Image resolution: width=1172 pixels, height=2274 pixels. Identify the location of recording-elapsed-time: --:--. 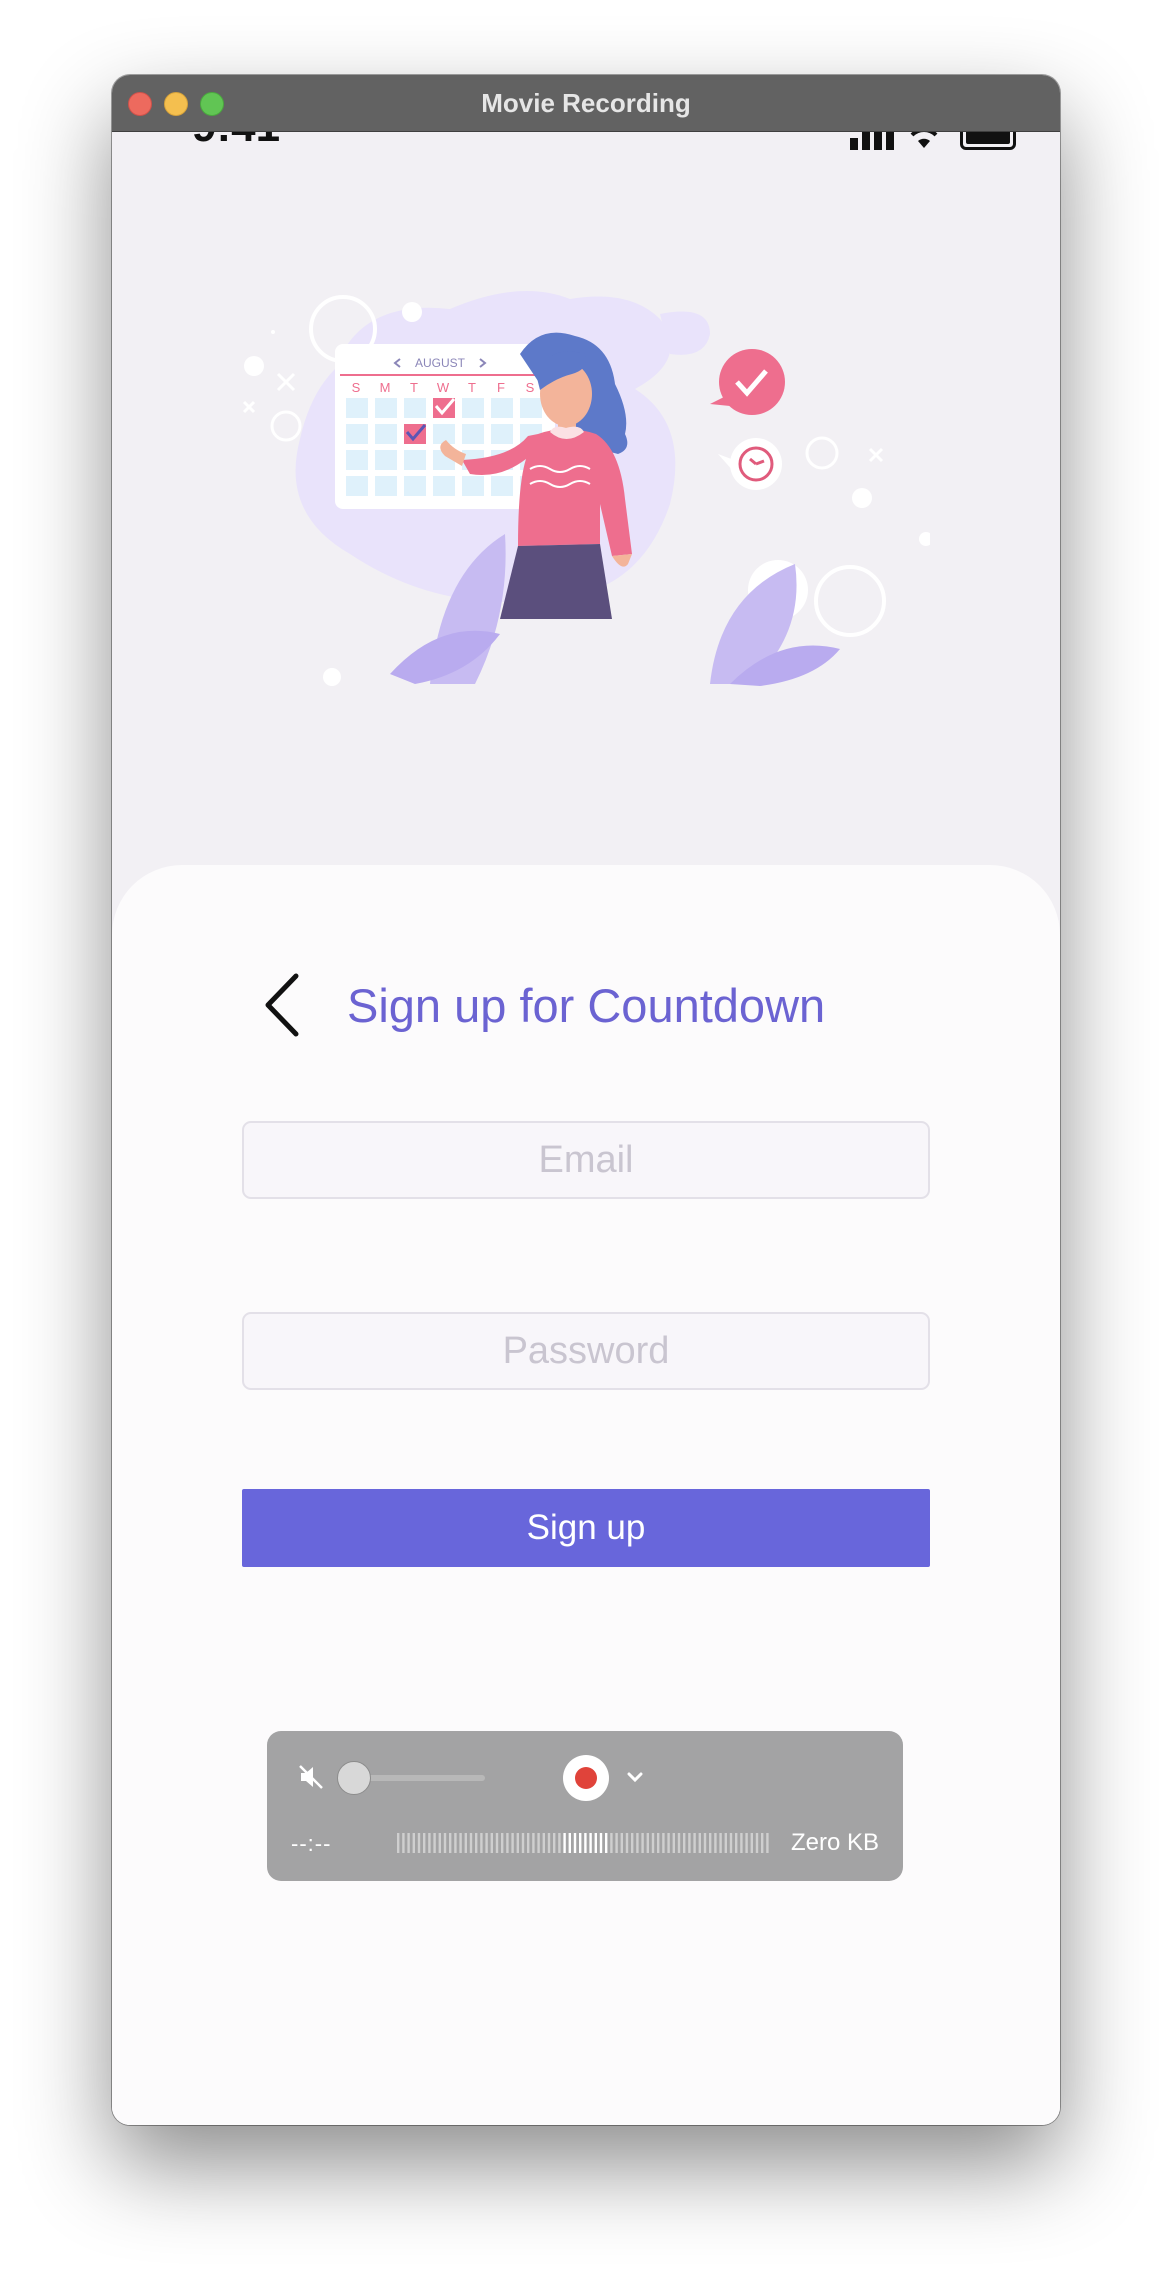
(311, 1843).